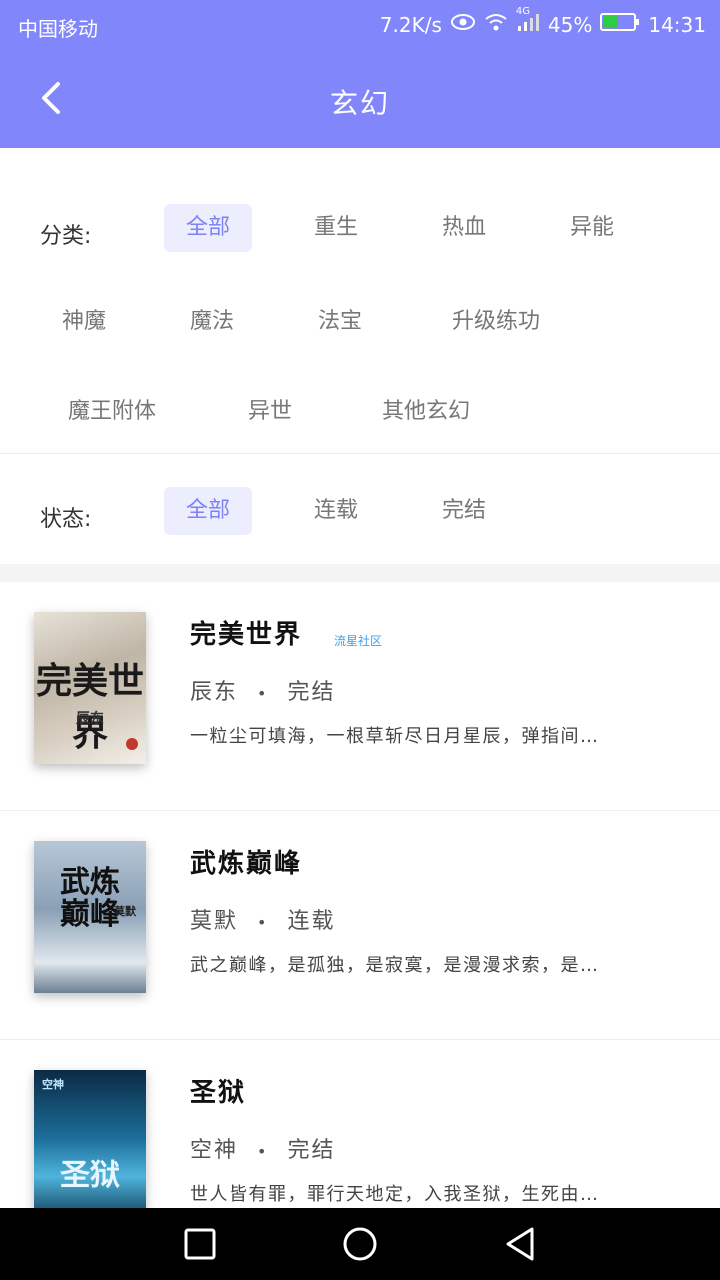  I want to click on book-cover: 完美世界 辰东, so click(90, 688).